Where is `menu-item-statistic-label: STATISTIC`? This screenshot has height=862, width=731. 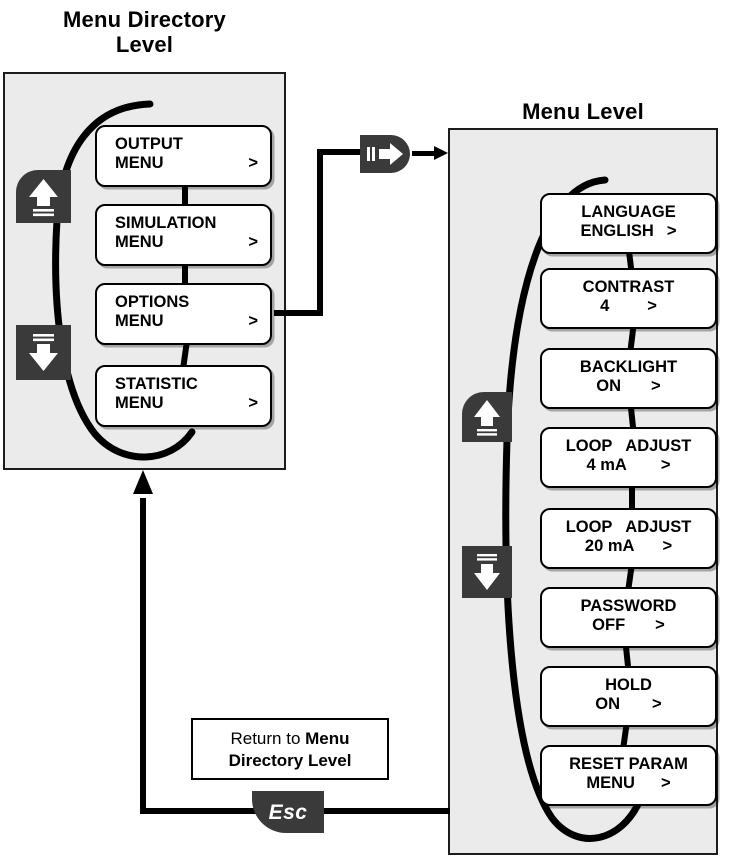 menu-item-statistic-label: STATISTIC is located at coordinates (156, 384).